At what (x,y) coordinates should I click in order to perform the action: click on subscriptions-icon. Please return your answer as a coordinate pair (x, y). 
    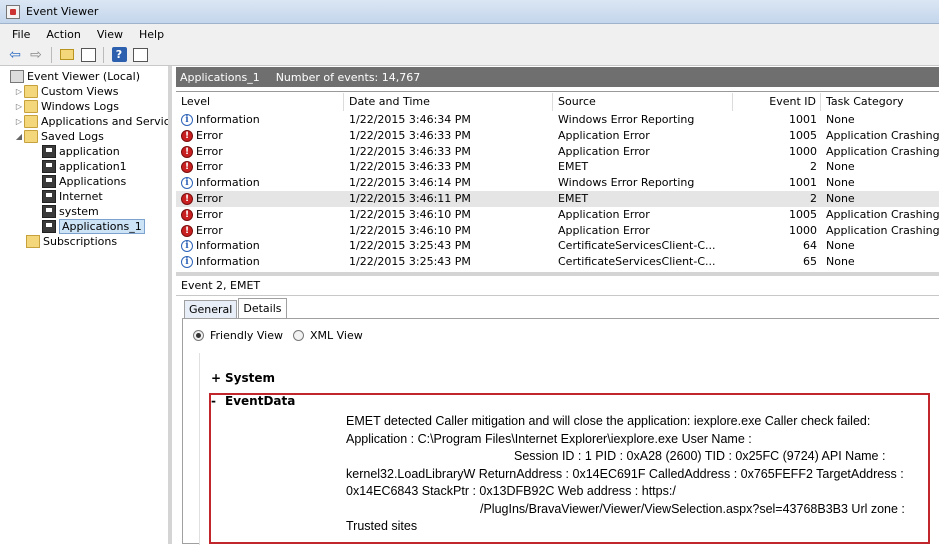
    Looking at the image, I should click on (33, 241).